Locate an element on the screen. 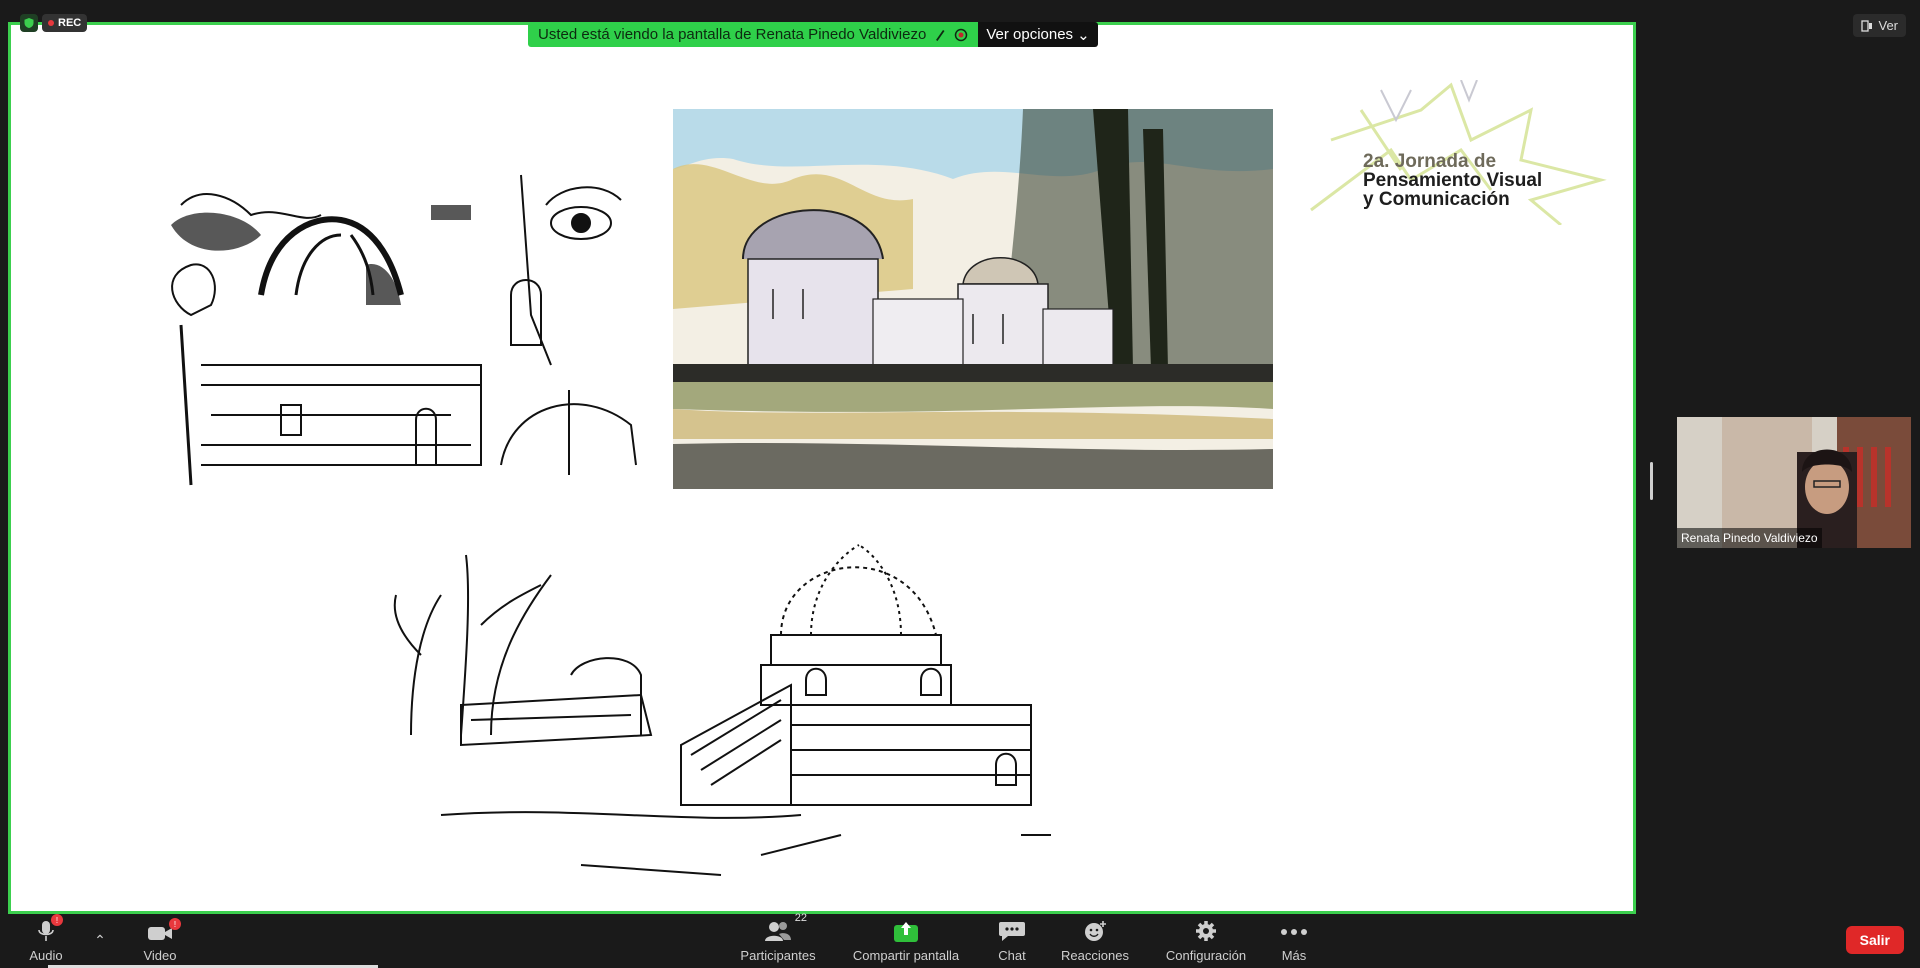 Image resolution: width=1920 pixels, height=968 pixels. share-screen-label: Compartir pantalla is located at coordinates (906, 955).